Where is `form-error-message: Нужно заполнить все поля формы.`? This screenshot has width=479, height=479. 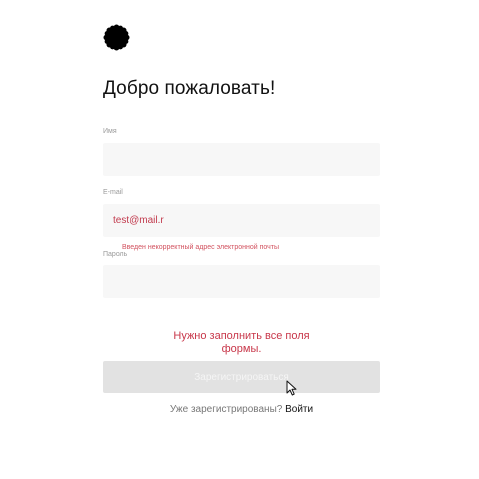 form-error-message: Нужно заполнить все поля формы. is located at coordinates (241, 343).